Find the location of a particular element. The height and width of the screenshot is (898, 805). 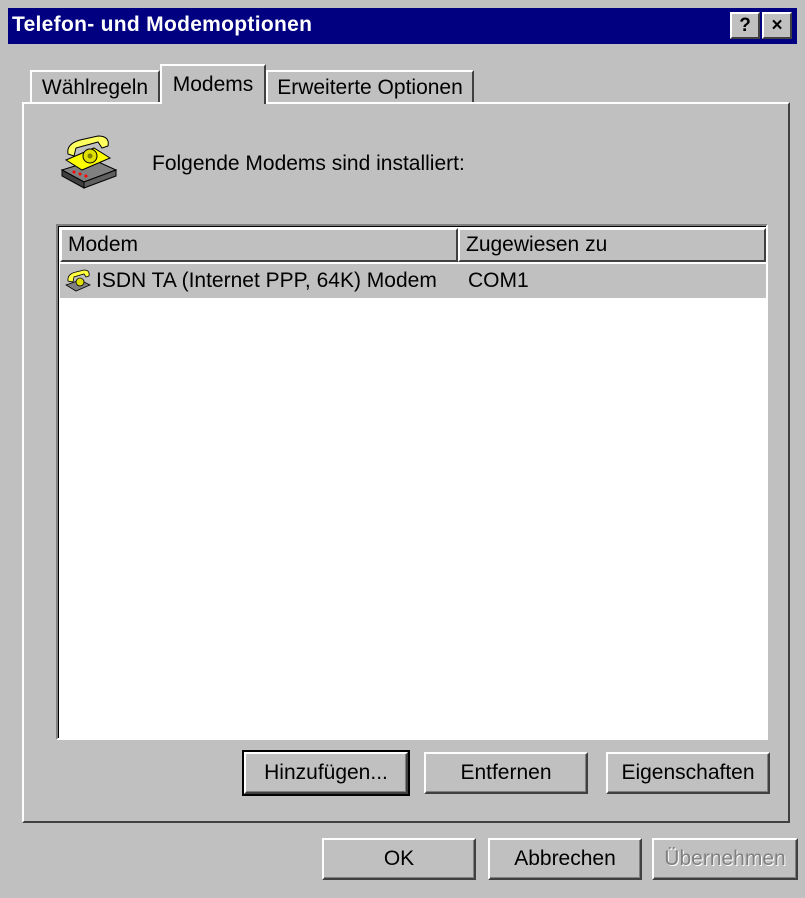

properties-button: Eigenschaften is located at coordinates (688, 773).